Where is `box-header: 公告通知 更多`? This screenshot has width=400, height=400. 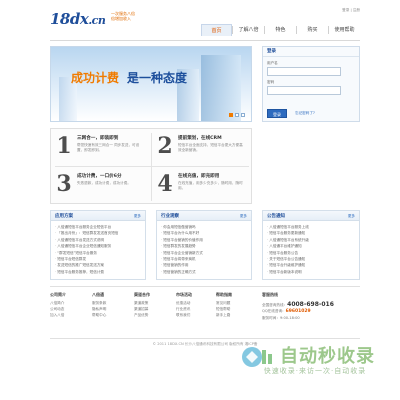
box-header: 公告通知 更多 is located at coordinates (311, 216).